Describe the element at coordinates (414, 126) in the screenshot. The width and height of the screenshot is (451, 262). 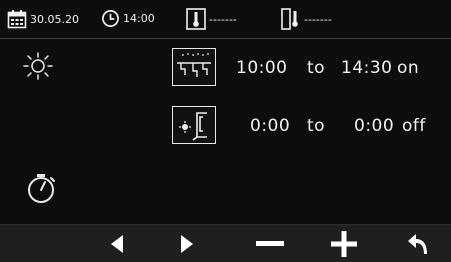
I see `heating-state: off` at that location.